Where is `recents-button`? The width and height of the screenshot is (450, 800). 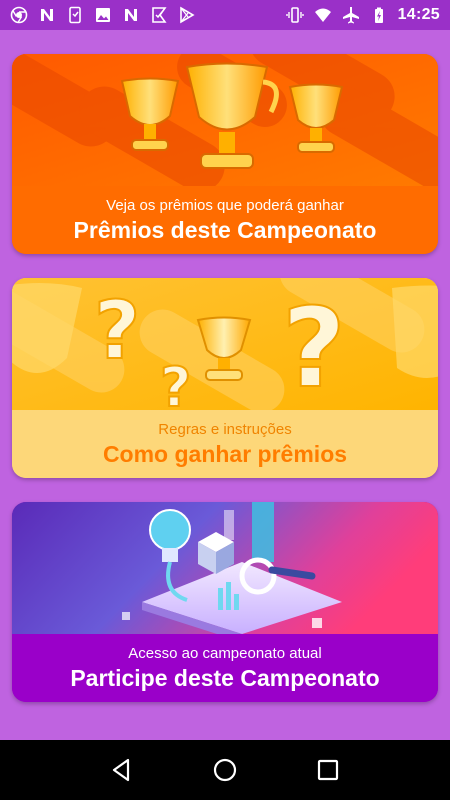 recents-button is located at coordinates (328, 770).